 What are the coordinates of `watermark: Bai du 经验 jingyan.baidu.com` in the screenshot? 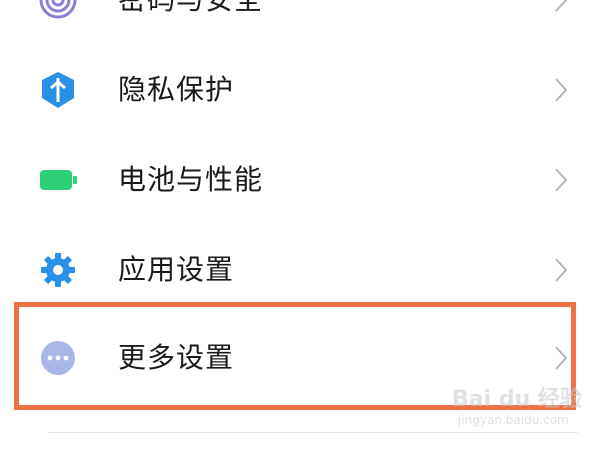 It's located at (522, 410).